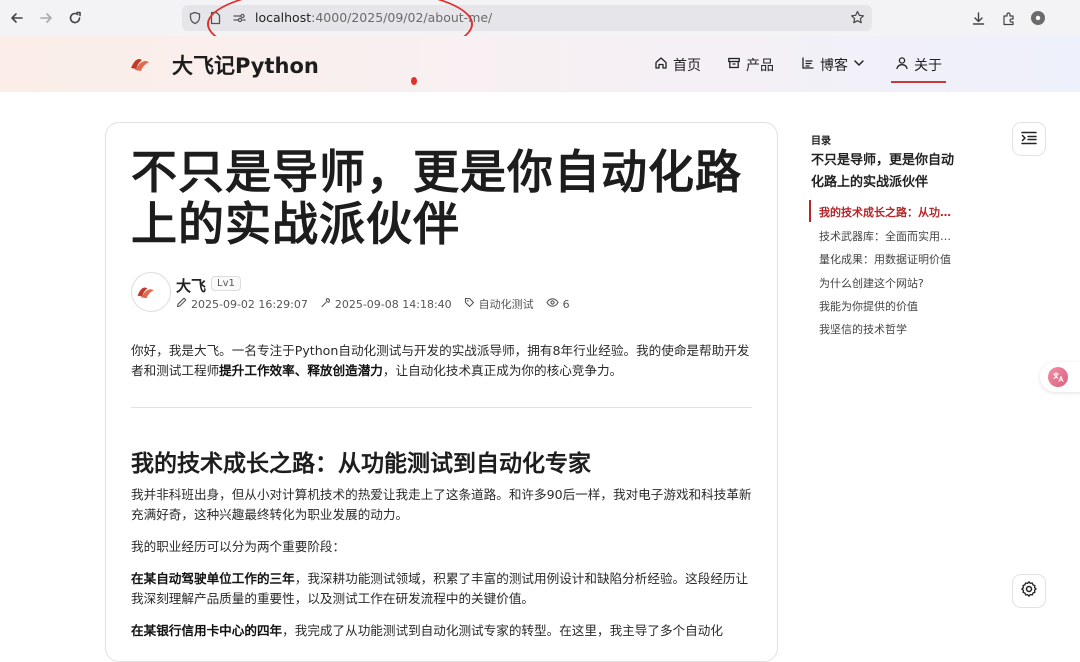 The width and height of the screenshot is (1080, 662). Describe the element at coordinates (687, 66) in the screenshot. I see `nav-label: 首页` at that location.